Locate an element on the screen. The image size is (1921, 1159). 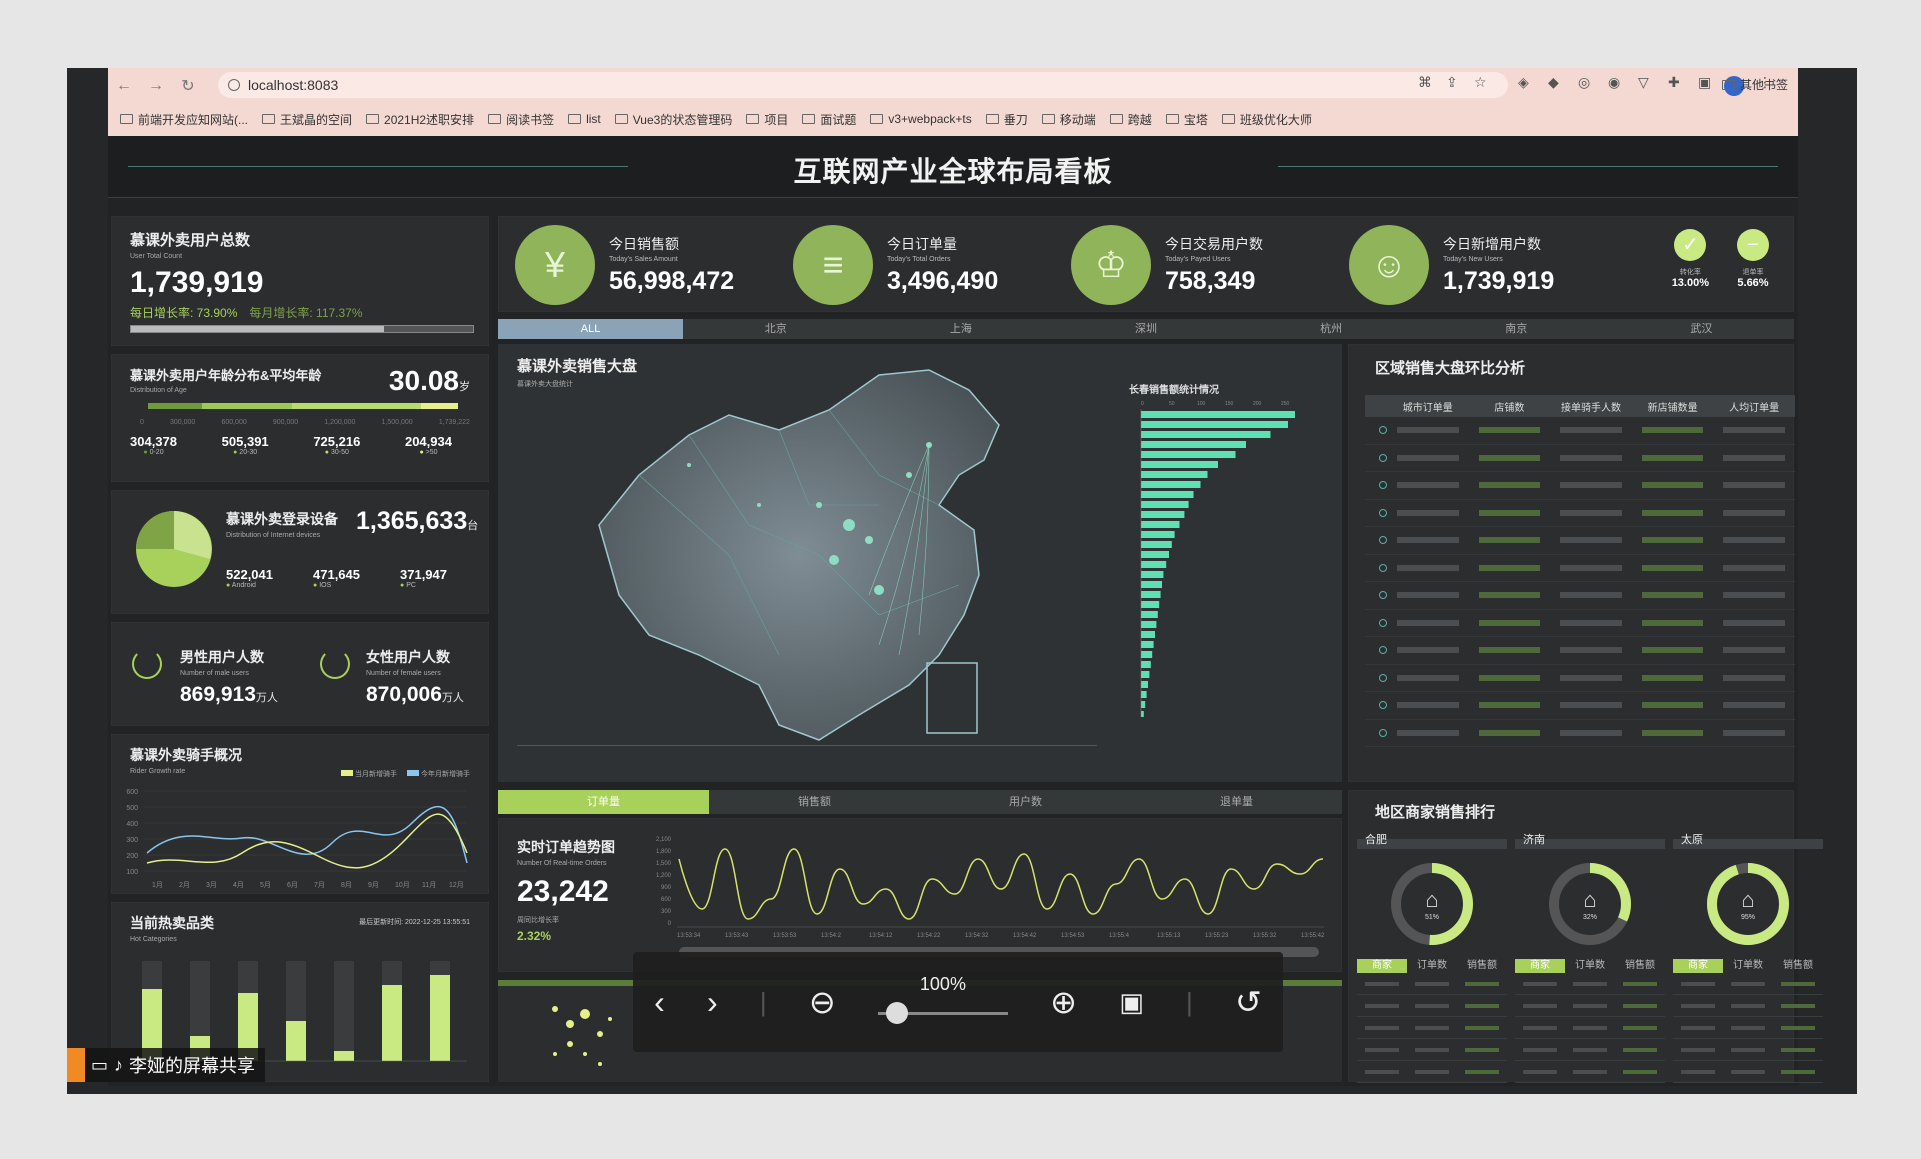
bookmark-item: 王斌晶的空间 is located at coordinates (307, 119).